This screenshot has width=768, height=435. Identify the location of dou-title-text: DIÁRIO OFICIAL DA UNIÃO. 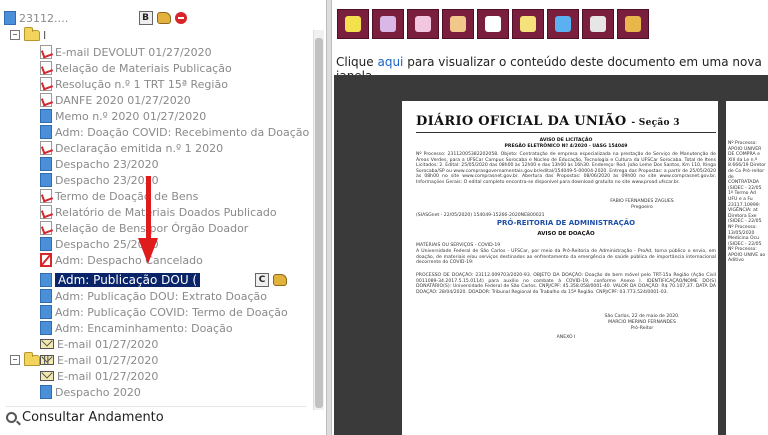
(521, 121).